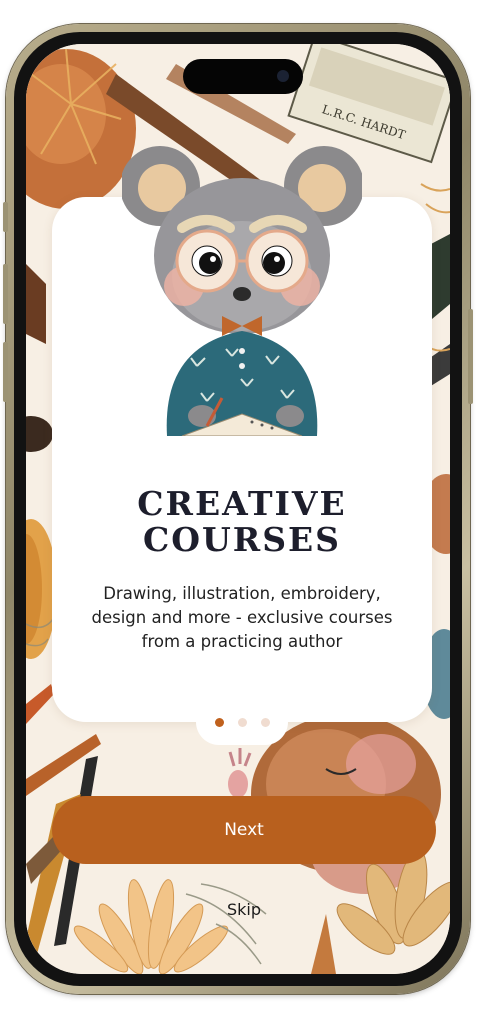 The width and height of the screenshot is (479, 1024). Describe the element at coordinates (5, 217) in the screenshot. I see `action-button` at that location.